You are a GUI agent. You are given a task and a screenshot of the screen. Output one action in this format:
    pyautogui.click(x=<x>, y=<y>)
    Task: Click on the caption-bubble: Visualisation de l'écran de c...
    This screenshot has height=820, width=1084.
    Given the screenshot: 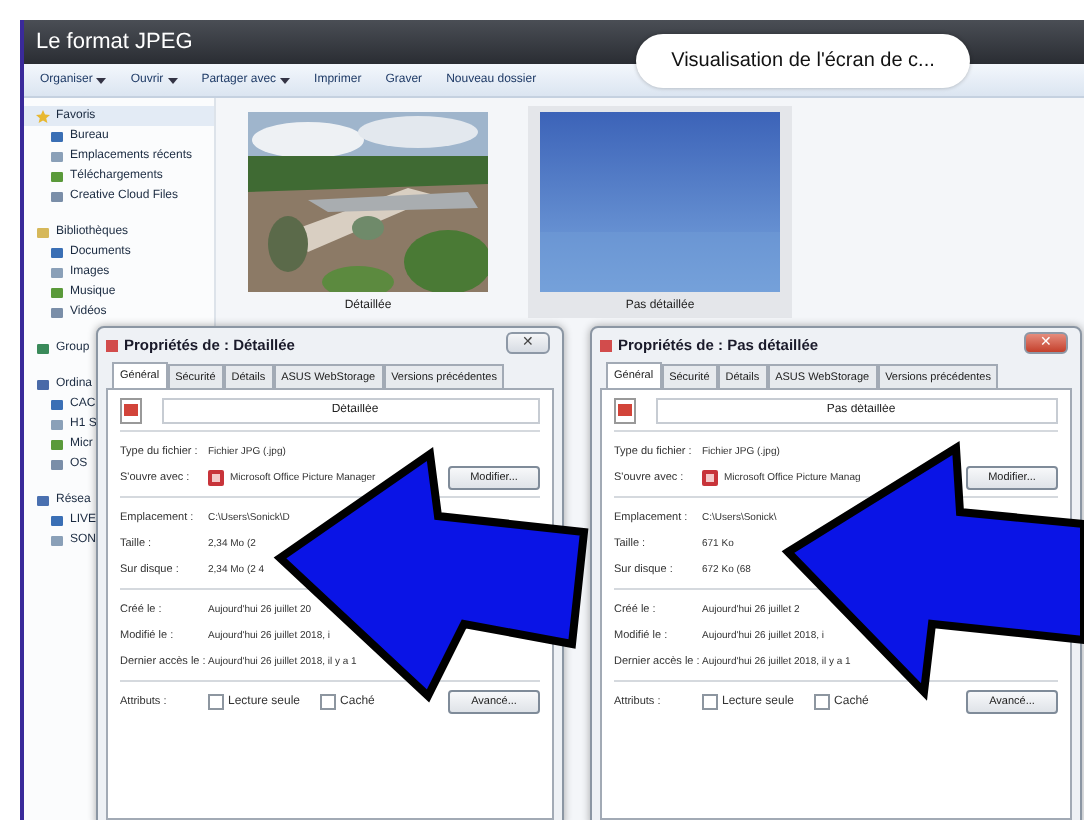 What is the action you would take?
    pyautogui.click(x=803, y=61)
    